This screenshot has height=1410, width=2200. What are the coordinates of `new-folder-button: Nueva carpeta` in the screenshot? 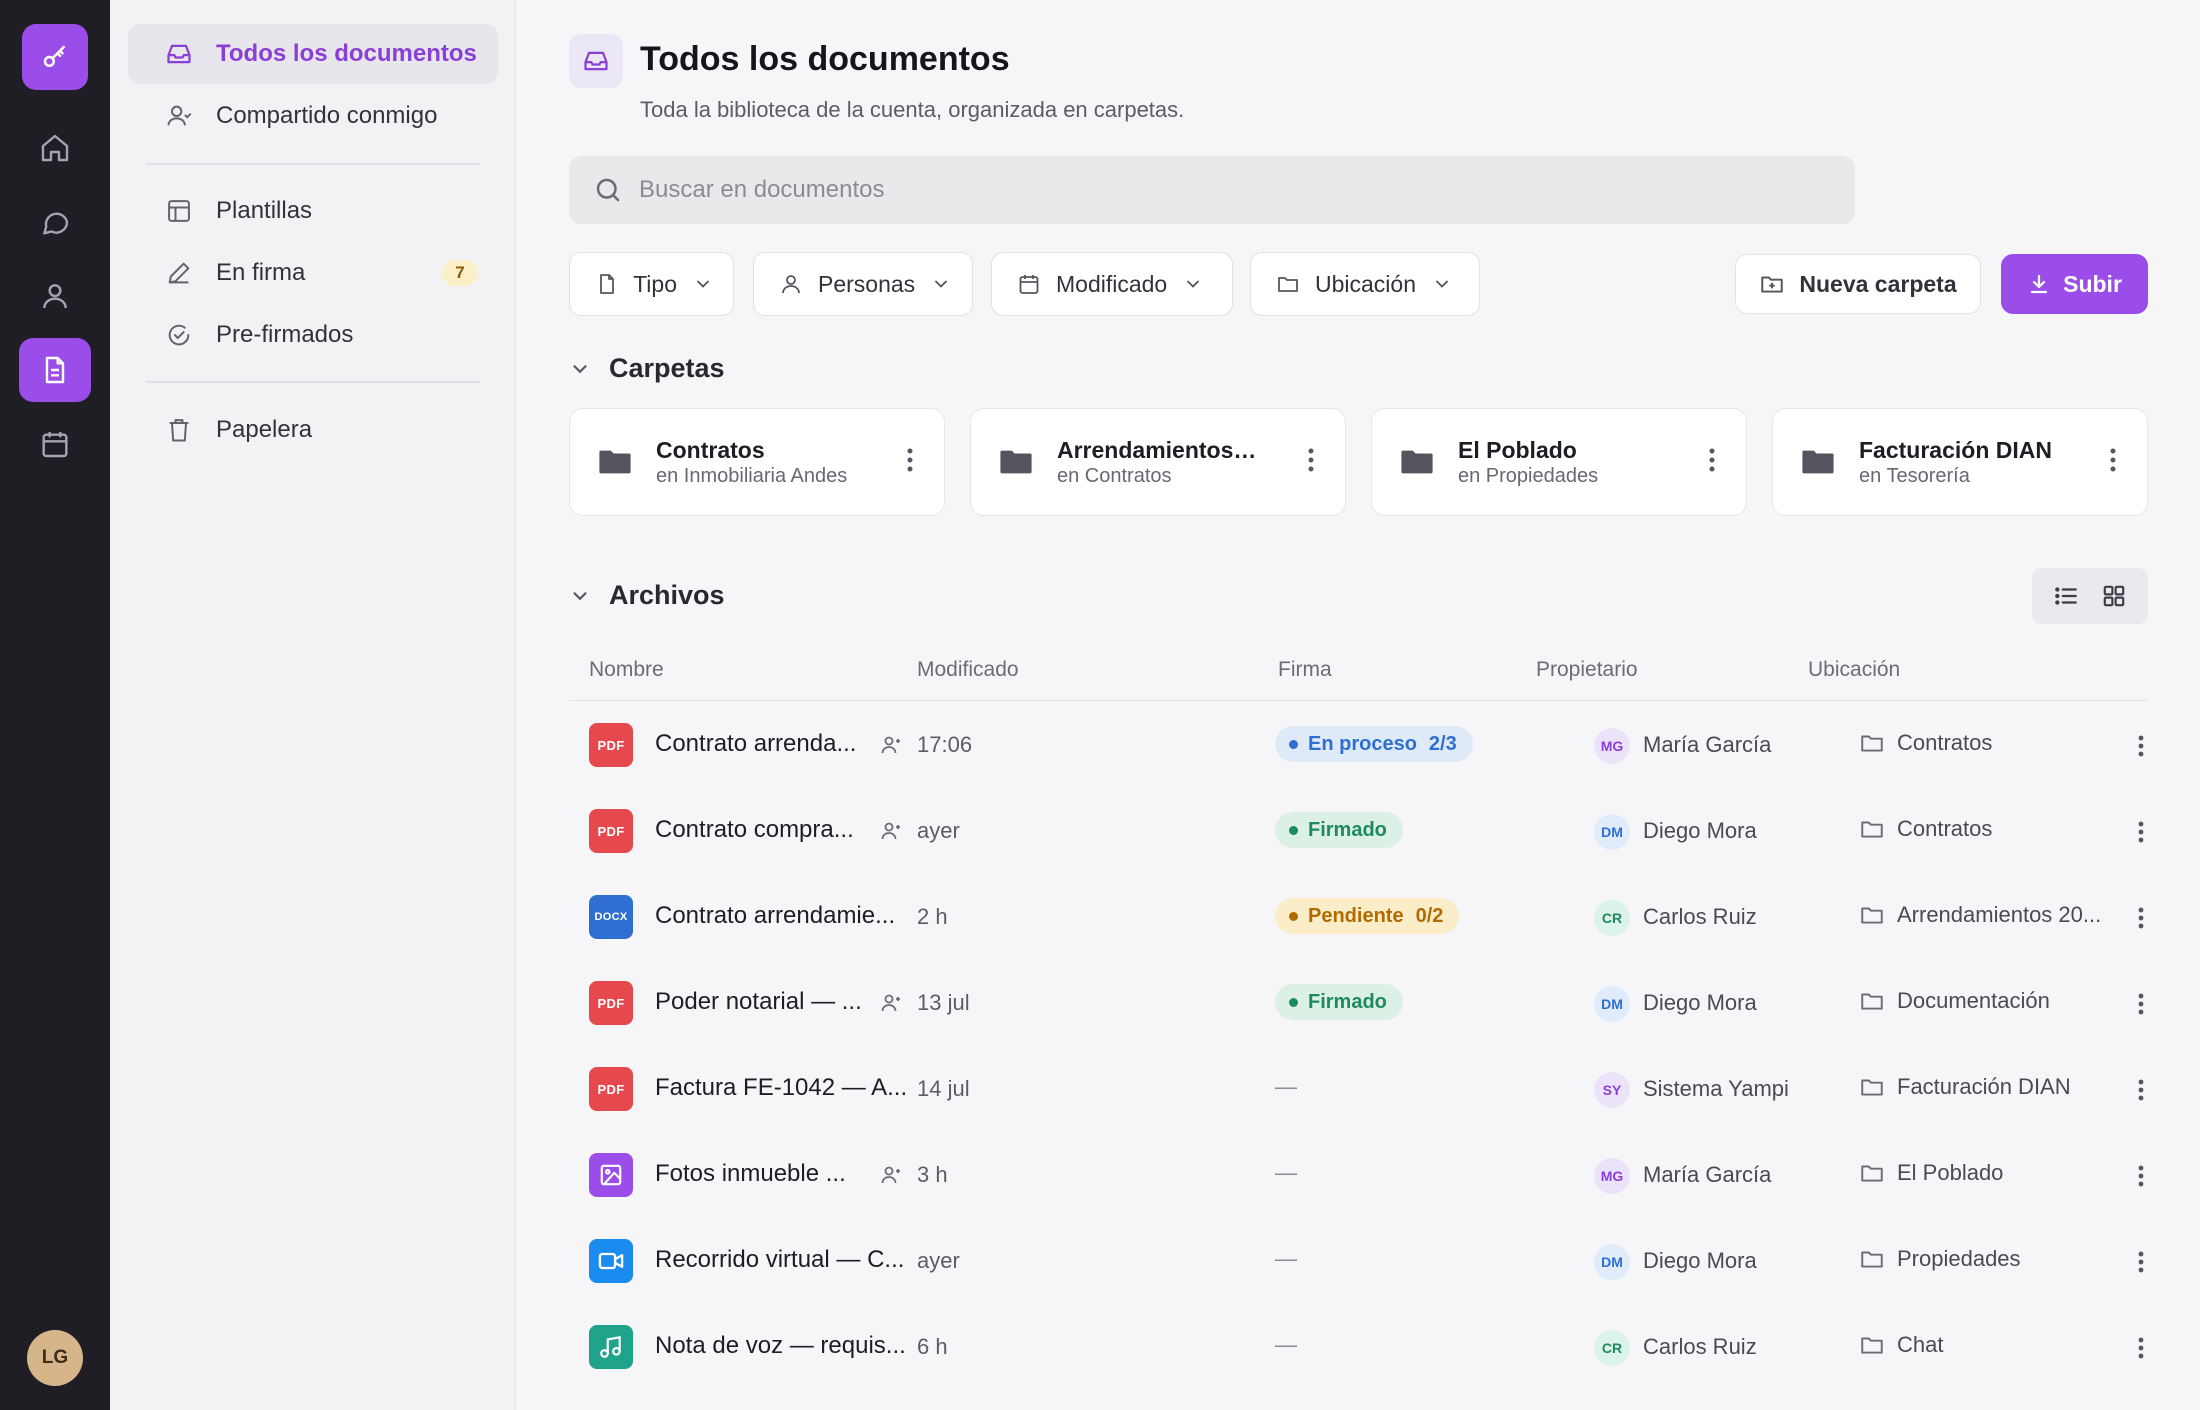 It's located at (1858, 284).